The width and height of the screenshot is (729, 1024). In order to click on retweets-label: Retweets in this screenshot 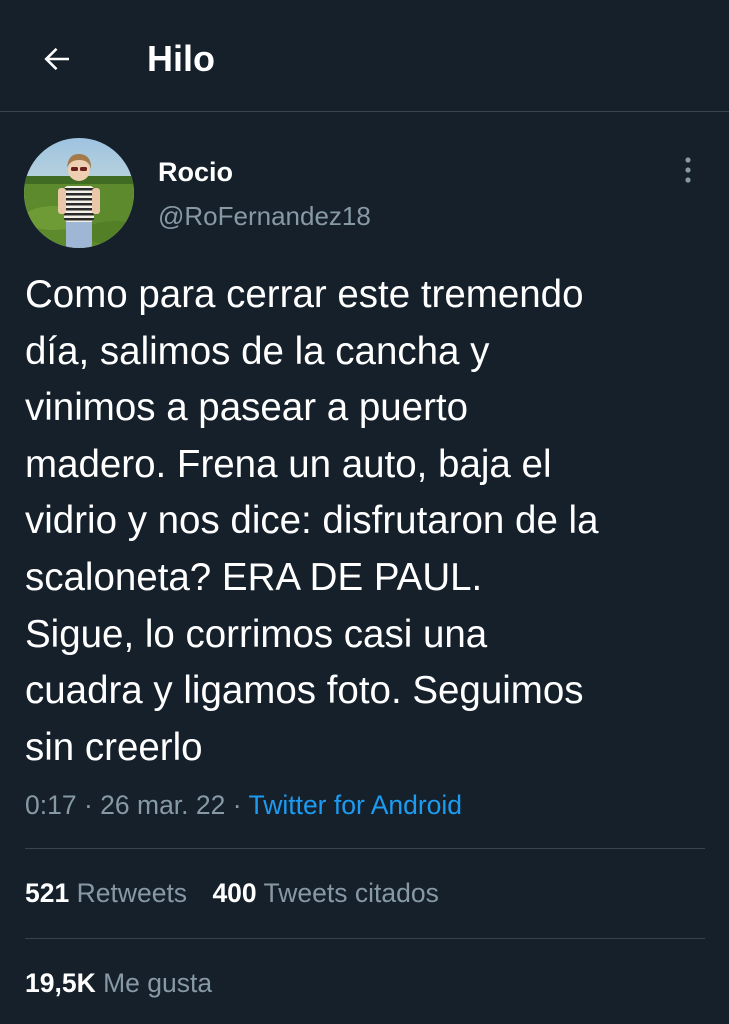, I will do `click(132, 893)`.